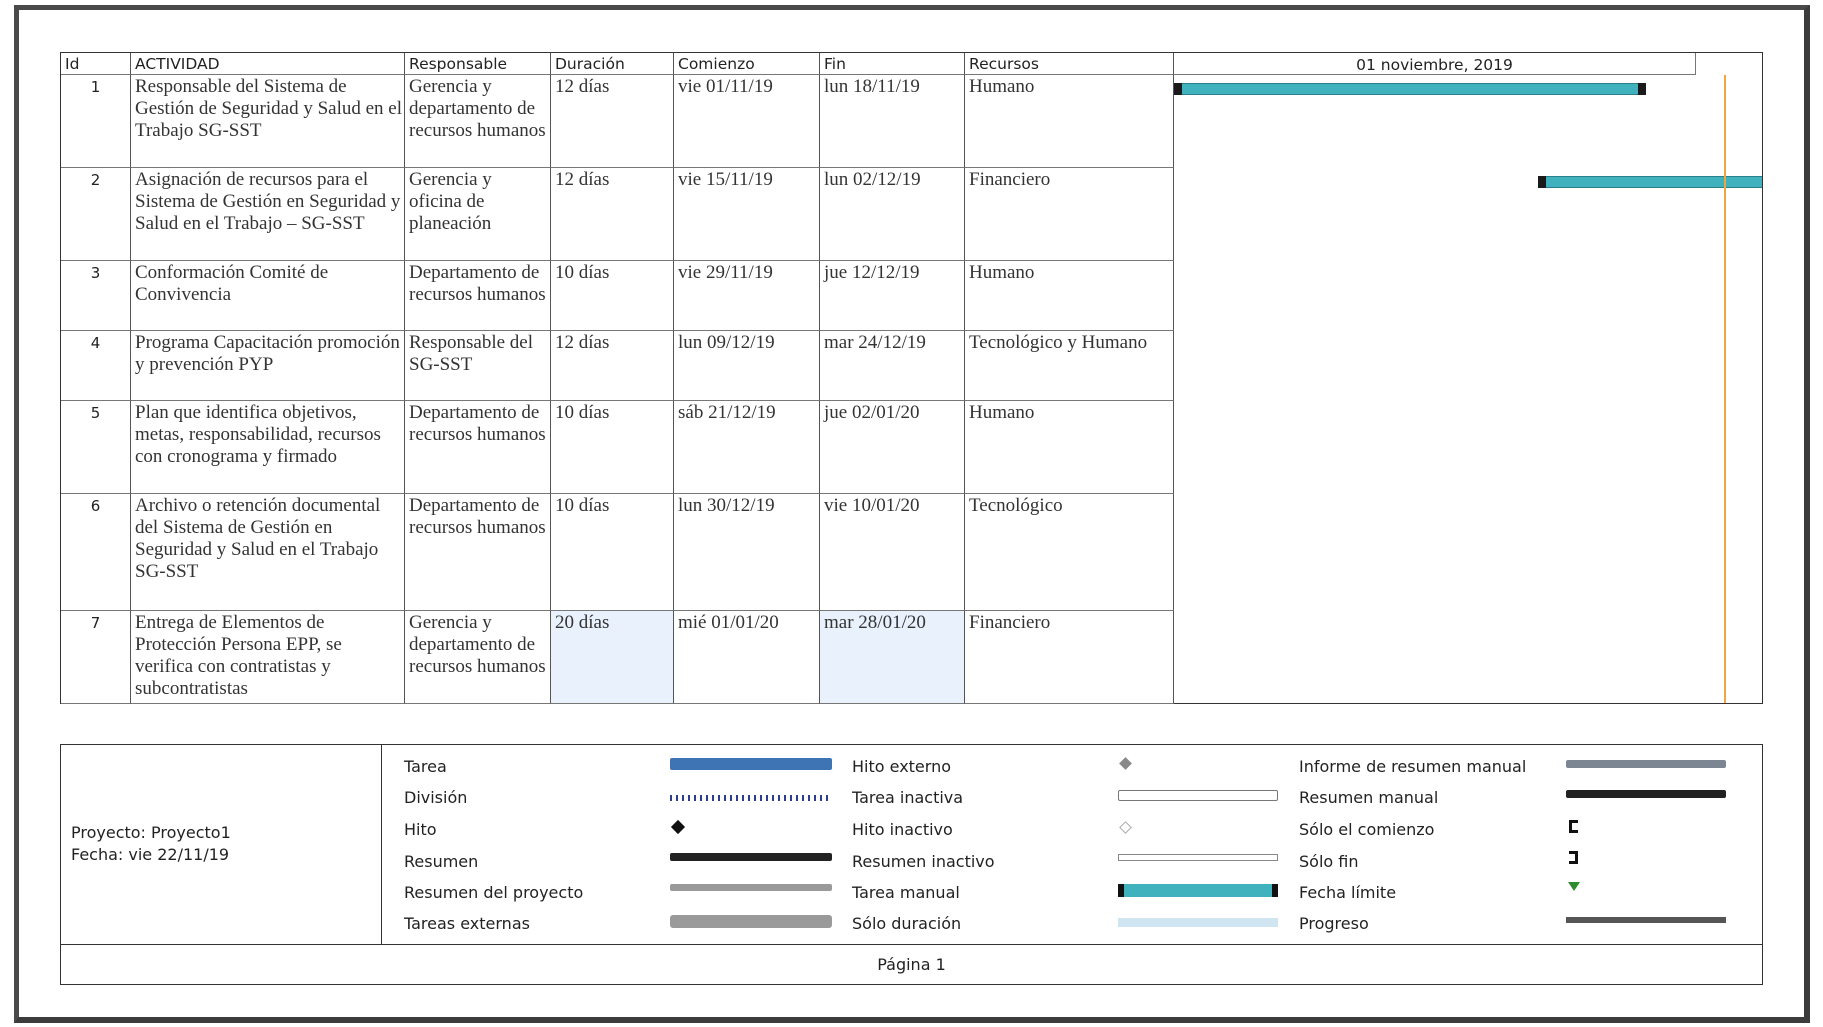 The image size is (1823, 1027). I want to click on legend-label: Hito inactivo, so click(902, 829).